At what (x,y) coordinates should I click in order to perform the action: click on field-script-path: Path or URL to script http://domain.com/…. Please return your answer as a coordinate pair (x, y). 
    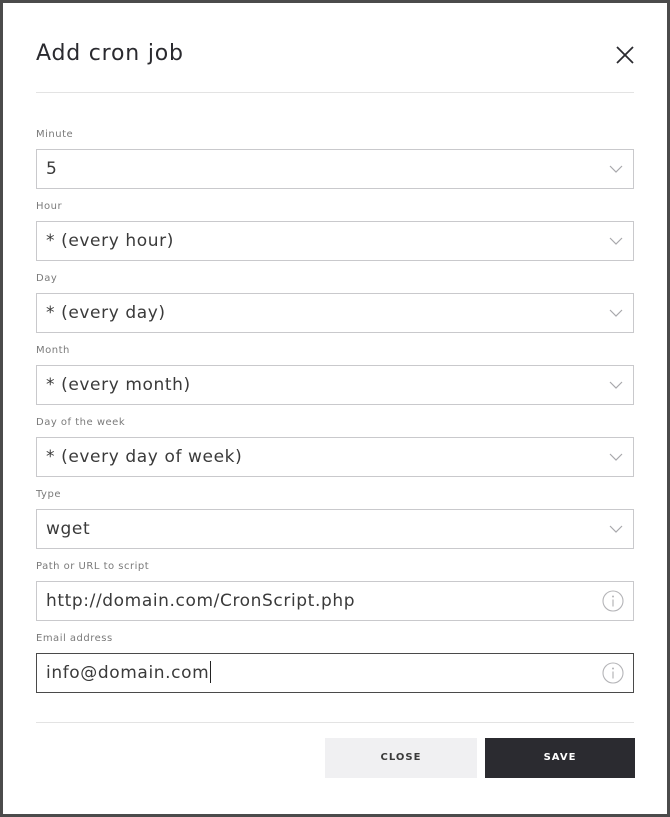
    Looking at the image, I should click on (335, 597).